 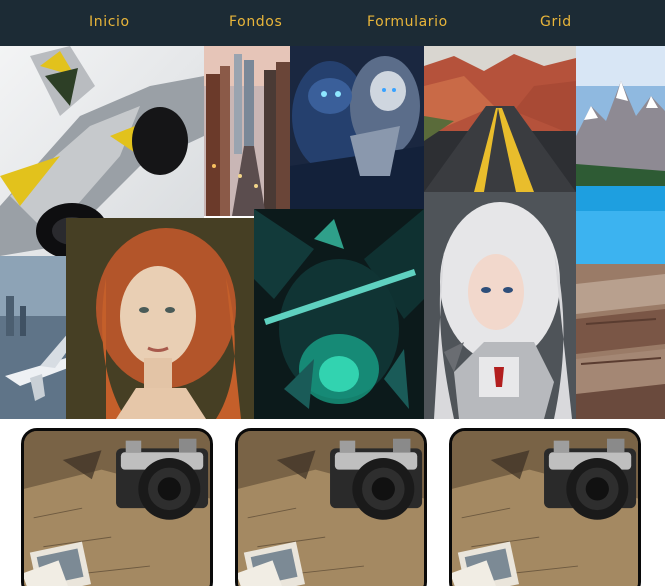 What do you see at coordinates (247, 131) in the screenshot?
I see `gallery-image-city-street` at bounding box center [247, 131].